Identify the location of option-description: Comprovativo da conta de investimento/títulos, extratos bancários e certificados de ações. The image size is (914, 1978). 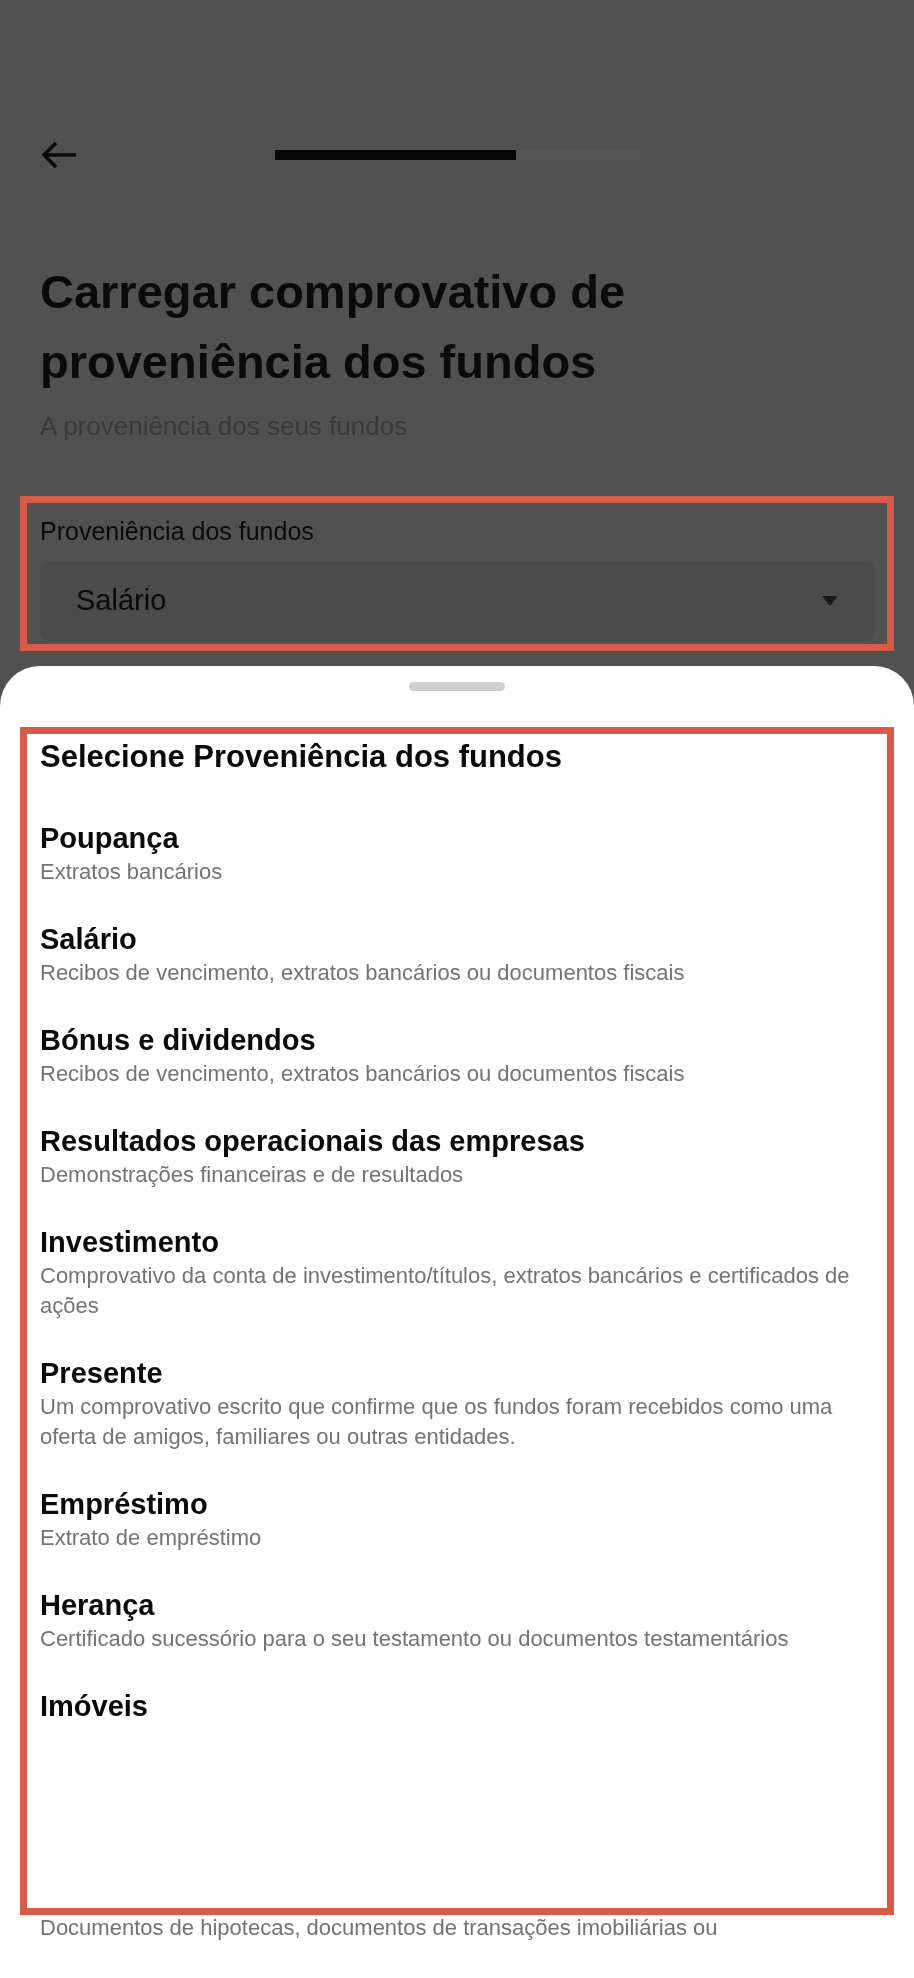
(445, 1291).